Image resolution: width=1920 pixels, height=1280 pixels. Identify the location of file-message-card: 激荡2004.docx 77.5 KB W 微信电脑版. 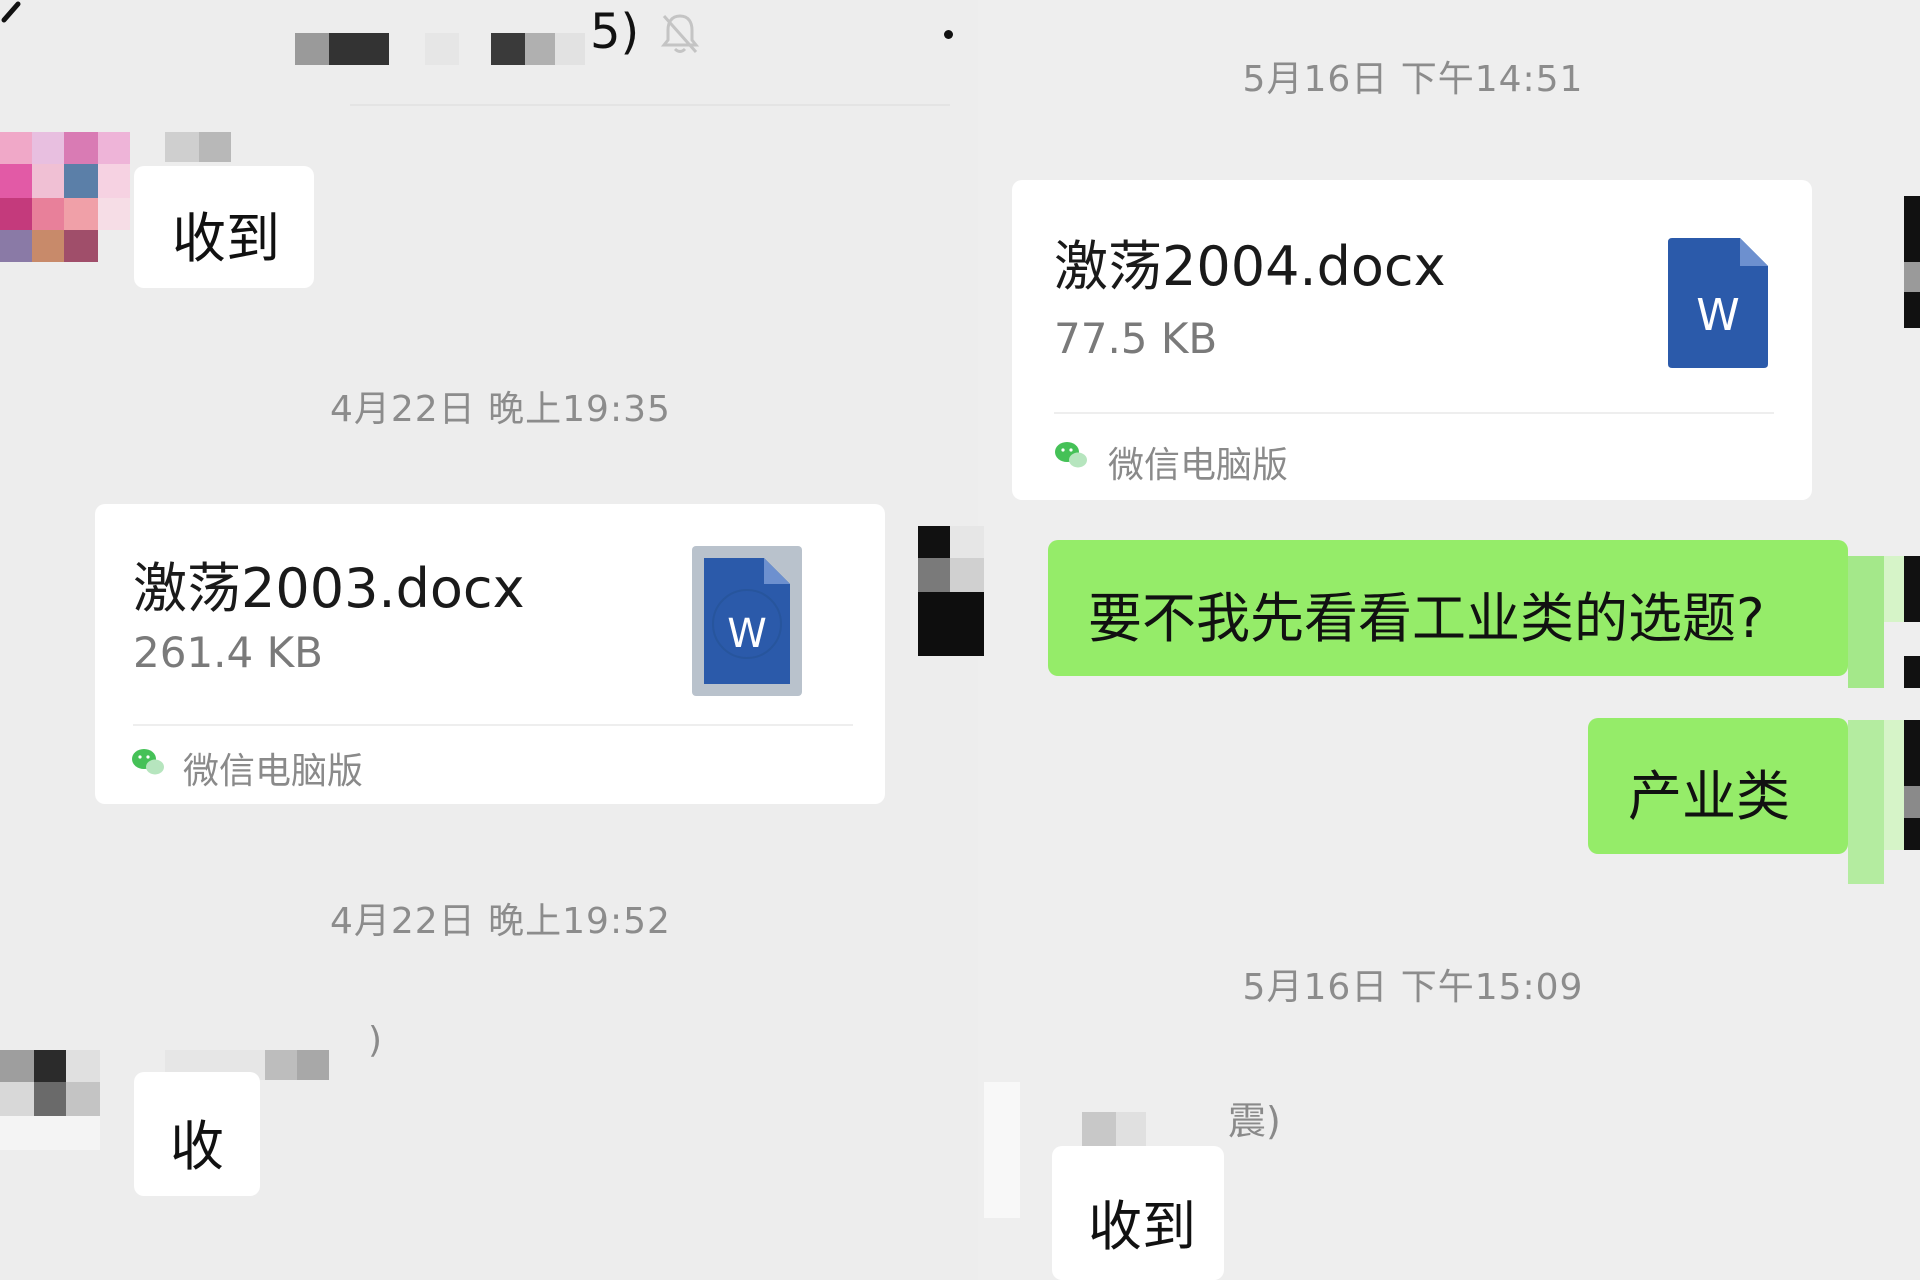
(1412, 340).